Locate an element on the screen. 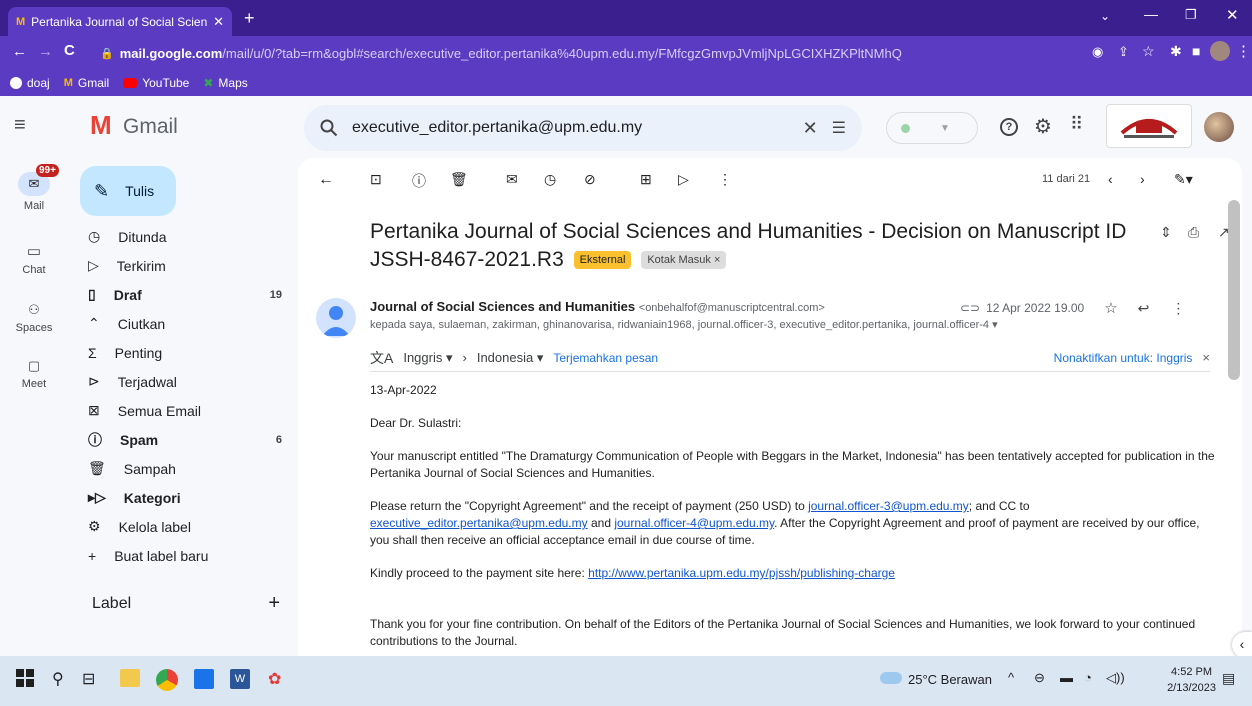  report-spam-icon: ⓘ is located at coordinates (419, 181).